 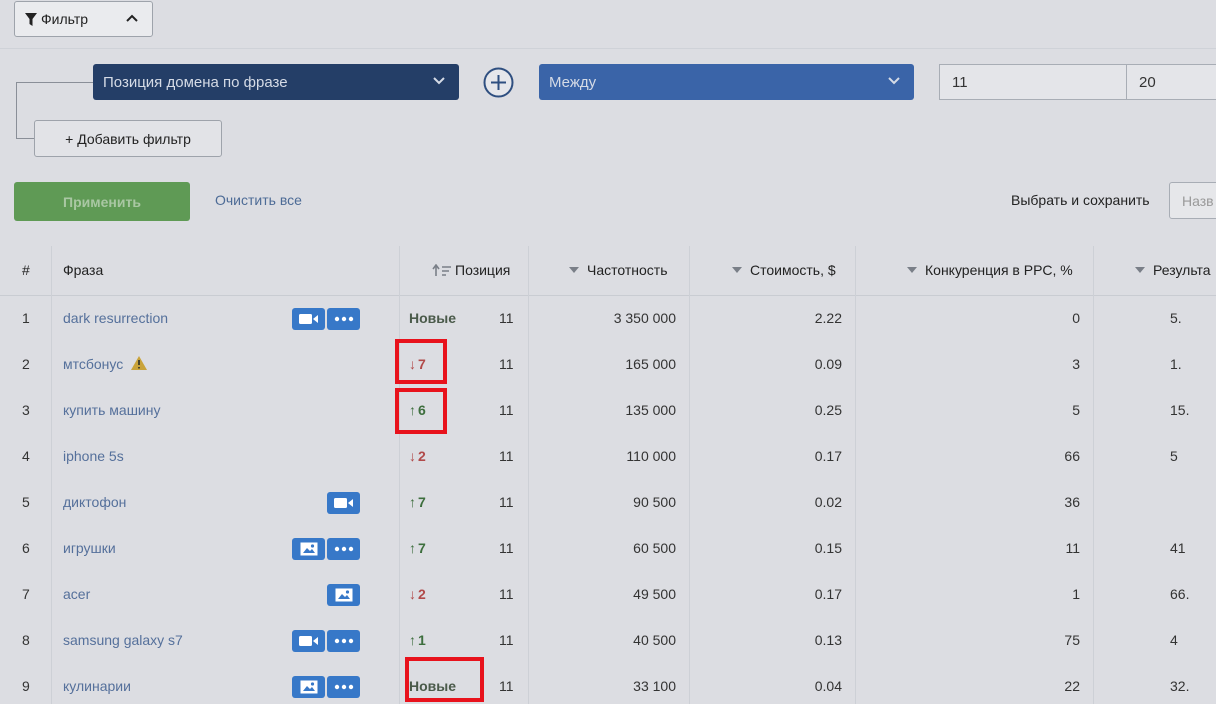 I want to click on condition-field-select: Позиция домена по фразе, so click(x=276, y=82).